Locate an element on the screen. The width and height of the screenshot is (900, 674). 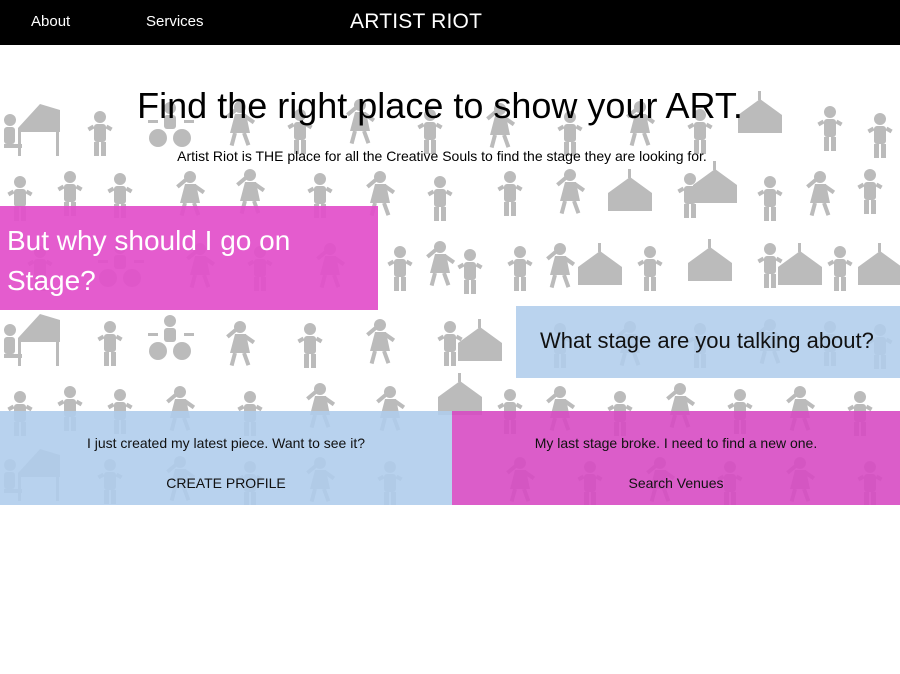
top-nav: About Services ARTIST RIOT is located at coordinates (450, 22).